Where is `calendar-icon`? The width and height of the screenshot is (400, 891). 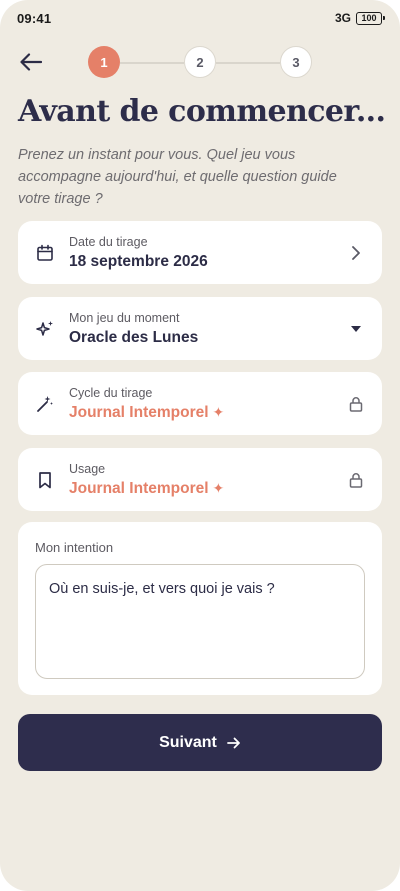 calendar-icon is located at coordinates (45, 253).